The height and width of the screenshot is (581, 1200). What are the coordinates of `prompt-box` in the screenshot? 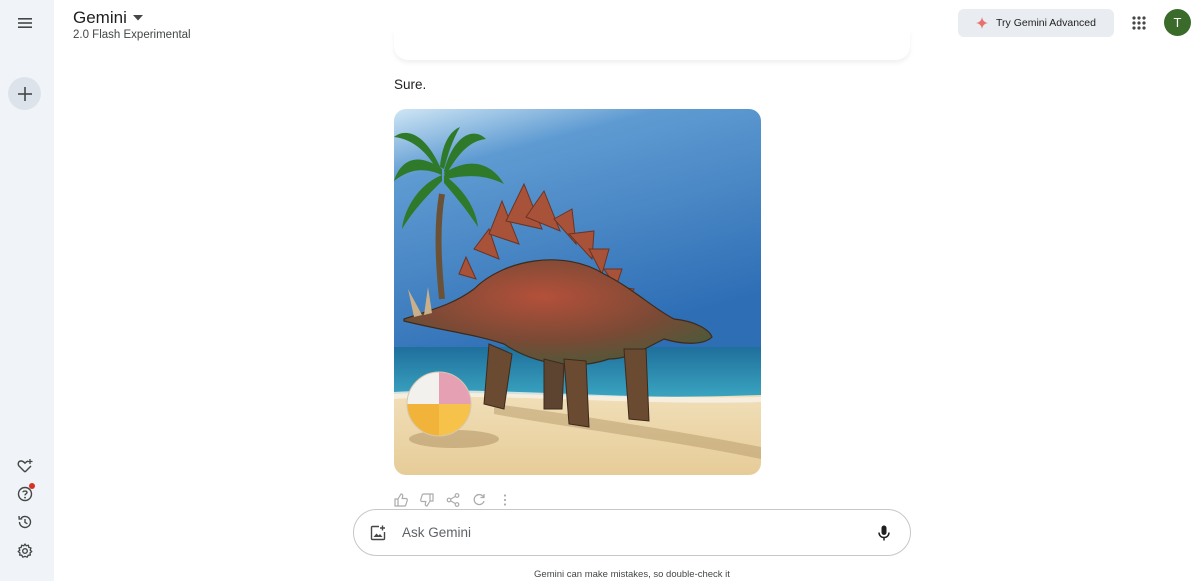 It's located at (632, 532).